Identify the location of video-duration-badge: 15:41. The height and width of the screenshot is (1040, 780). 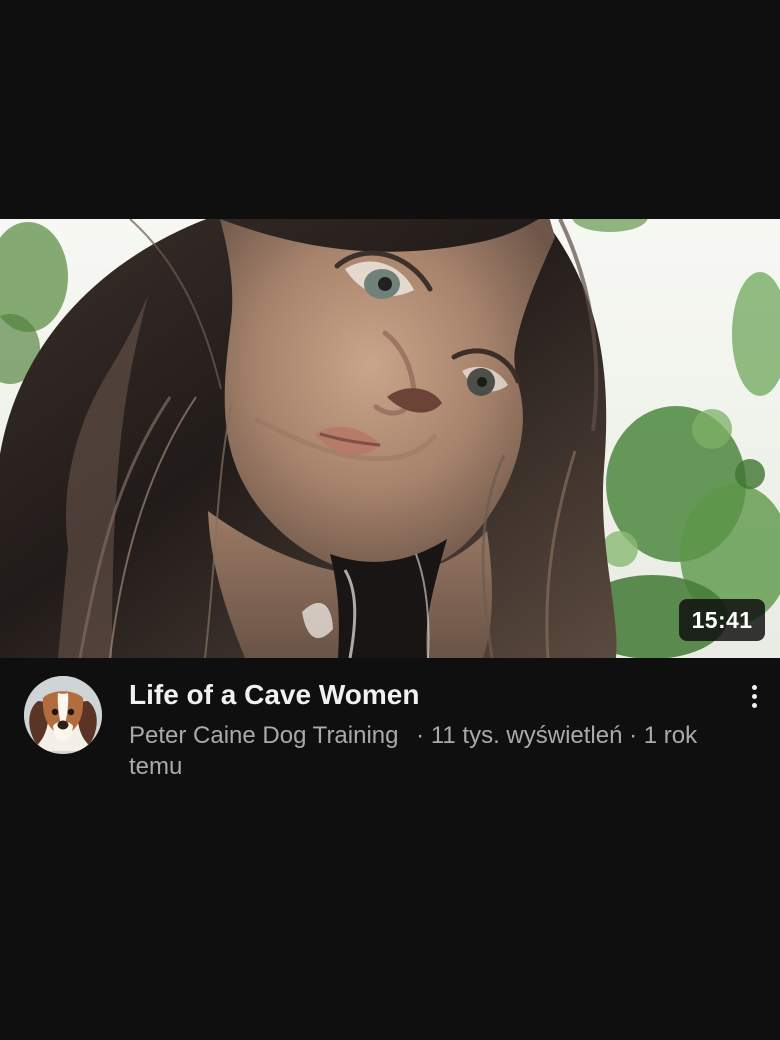
(722, 620).